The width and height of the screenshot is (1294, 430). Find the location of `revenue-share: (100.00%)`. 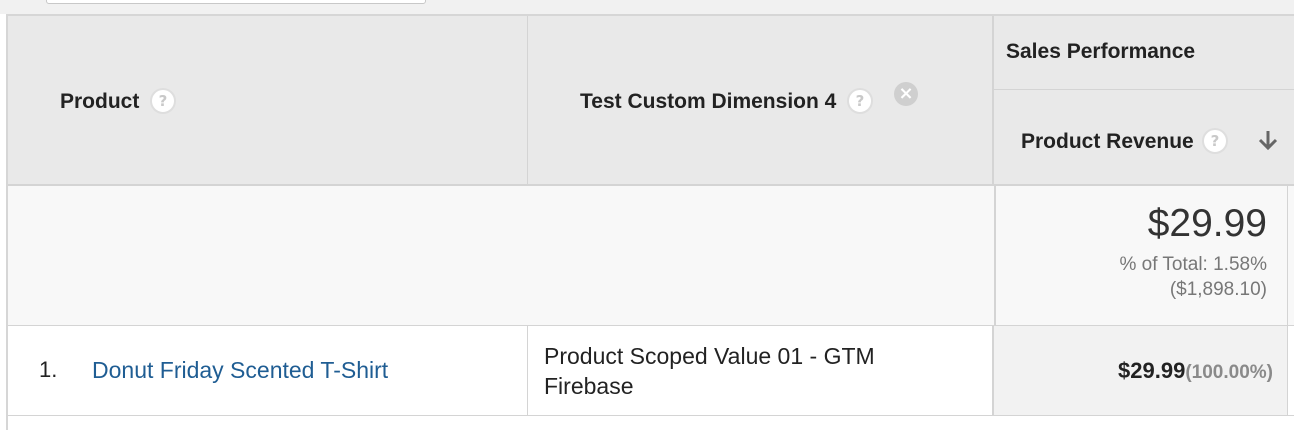

revenue-share: (100.00%) is located at coordinates (1229, 372).